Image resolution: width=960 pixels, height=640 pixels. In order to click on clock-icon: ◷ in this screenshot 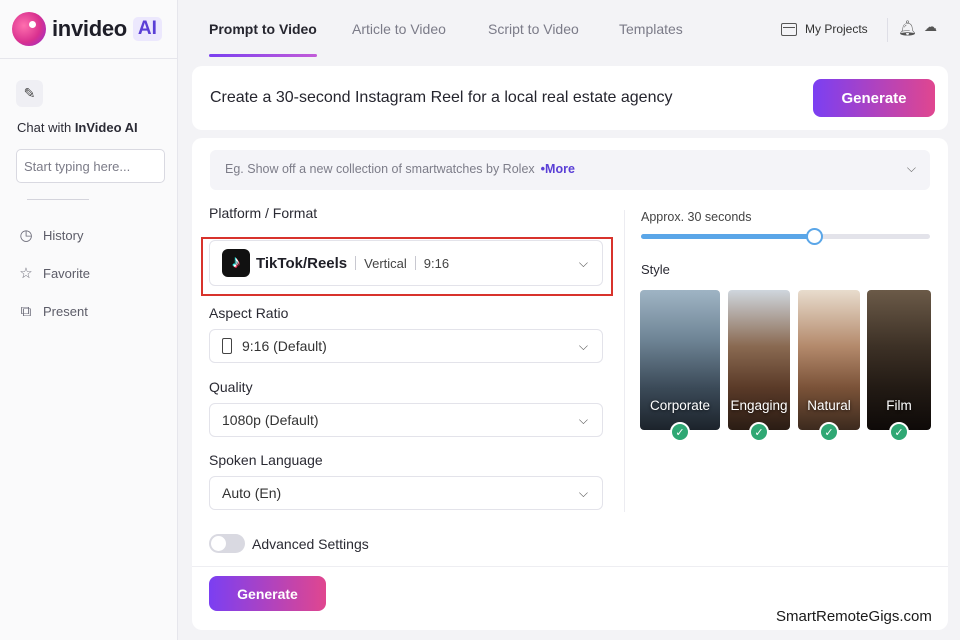, I will do `click(26, 235)`.